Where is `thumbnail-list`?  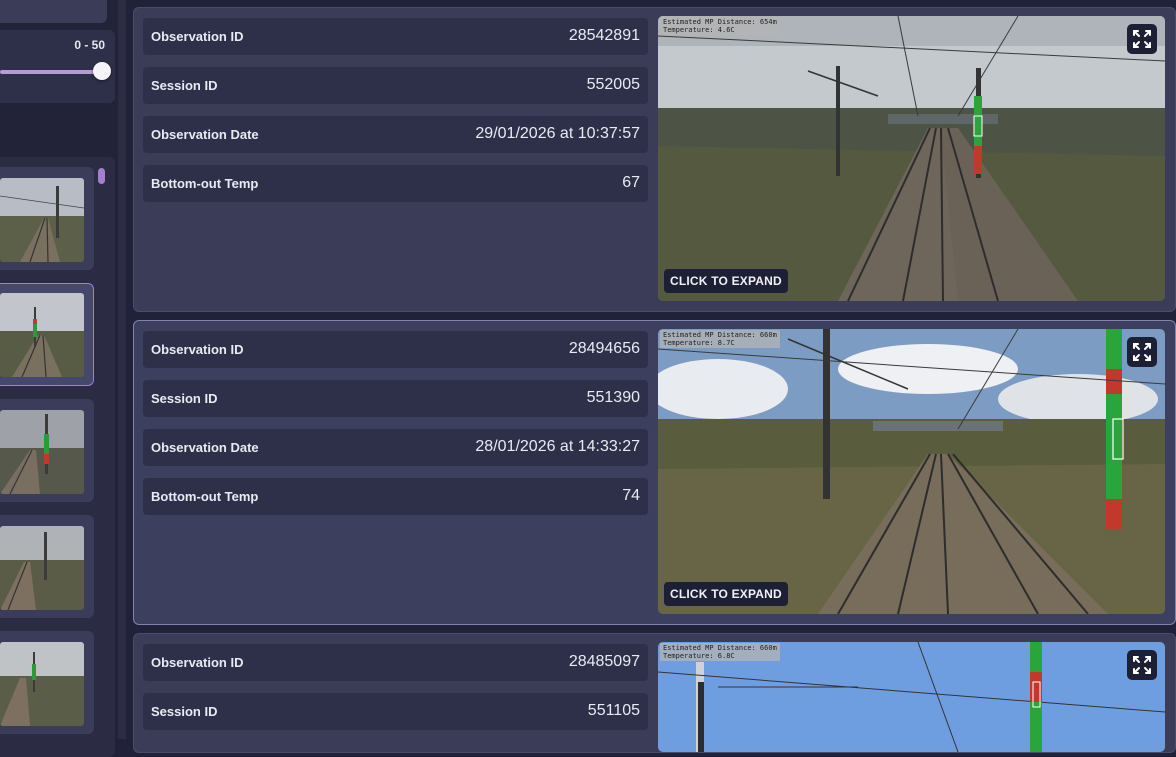 thumbnail-list is located at coordinates (57, 457).